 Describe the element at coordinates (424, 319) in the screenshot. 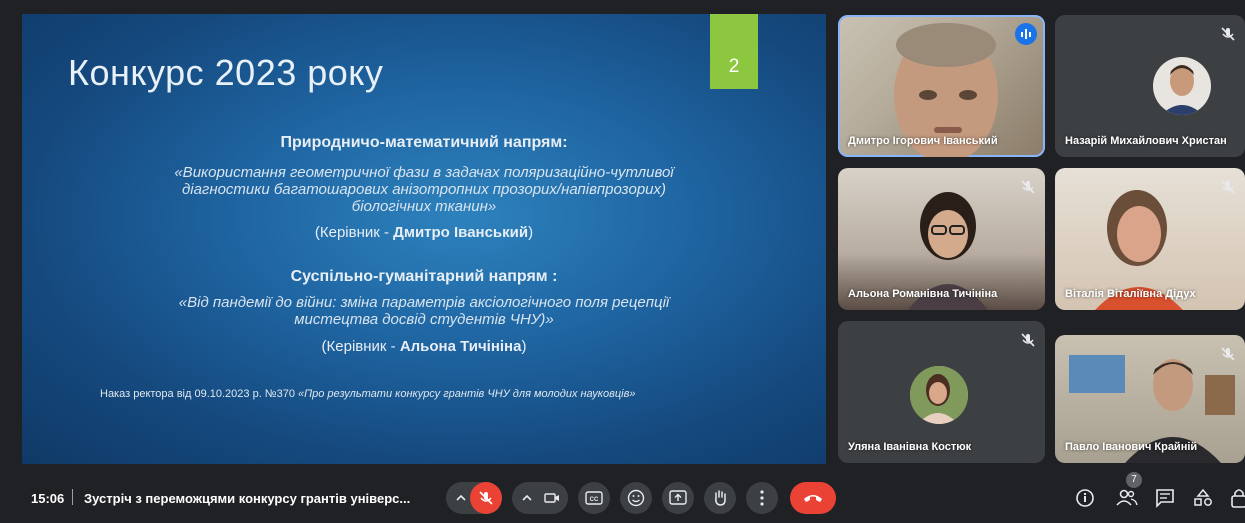

I see `section2-project-line2: мистецтва досвід студентів ЧНУ)»` at that location.